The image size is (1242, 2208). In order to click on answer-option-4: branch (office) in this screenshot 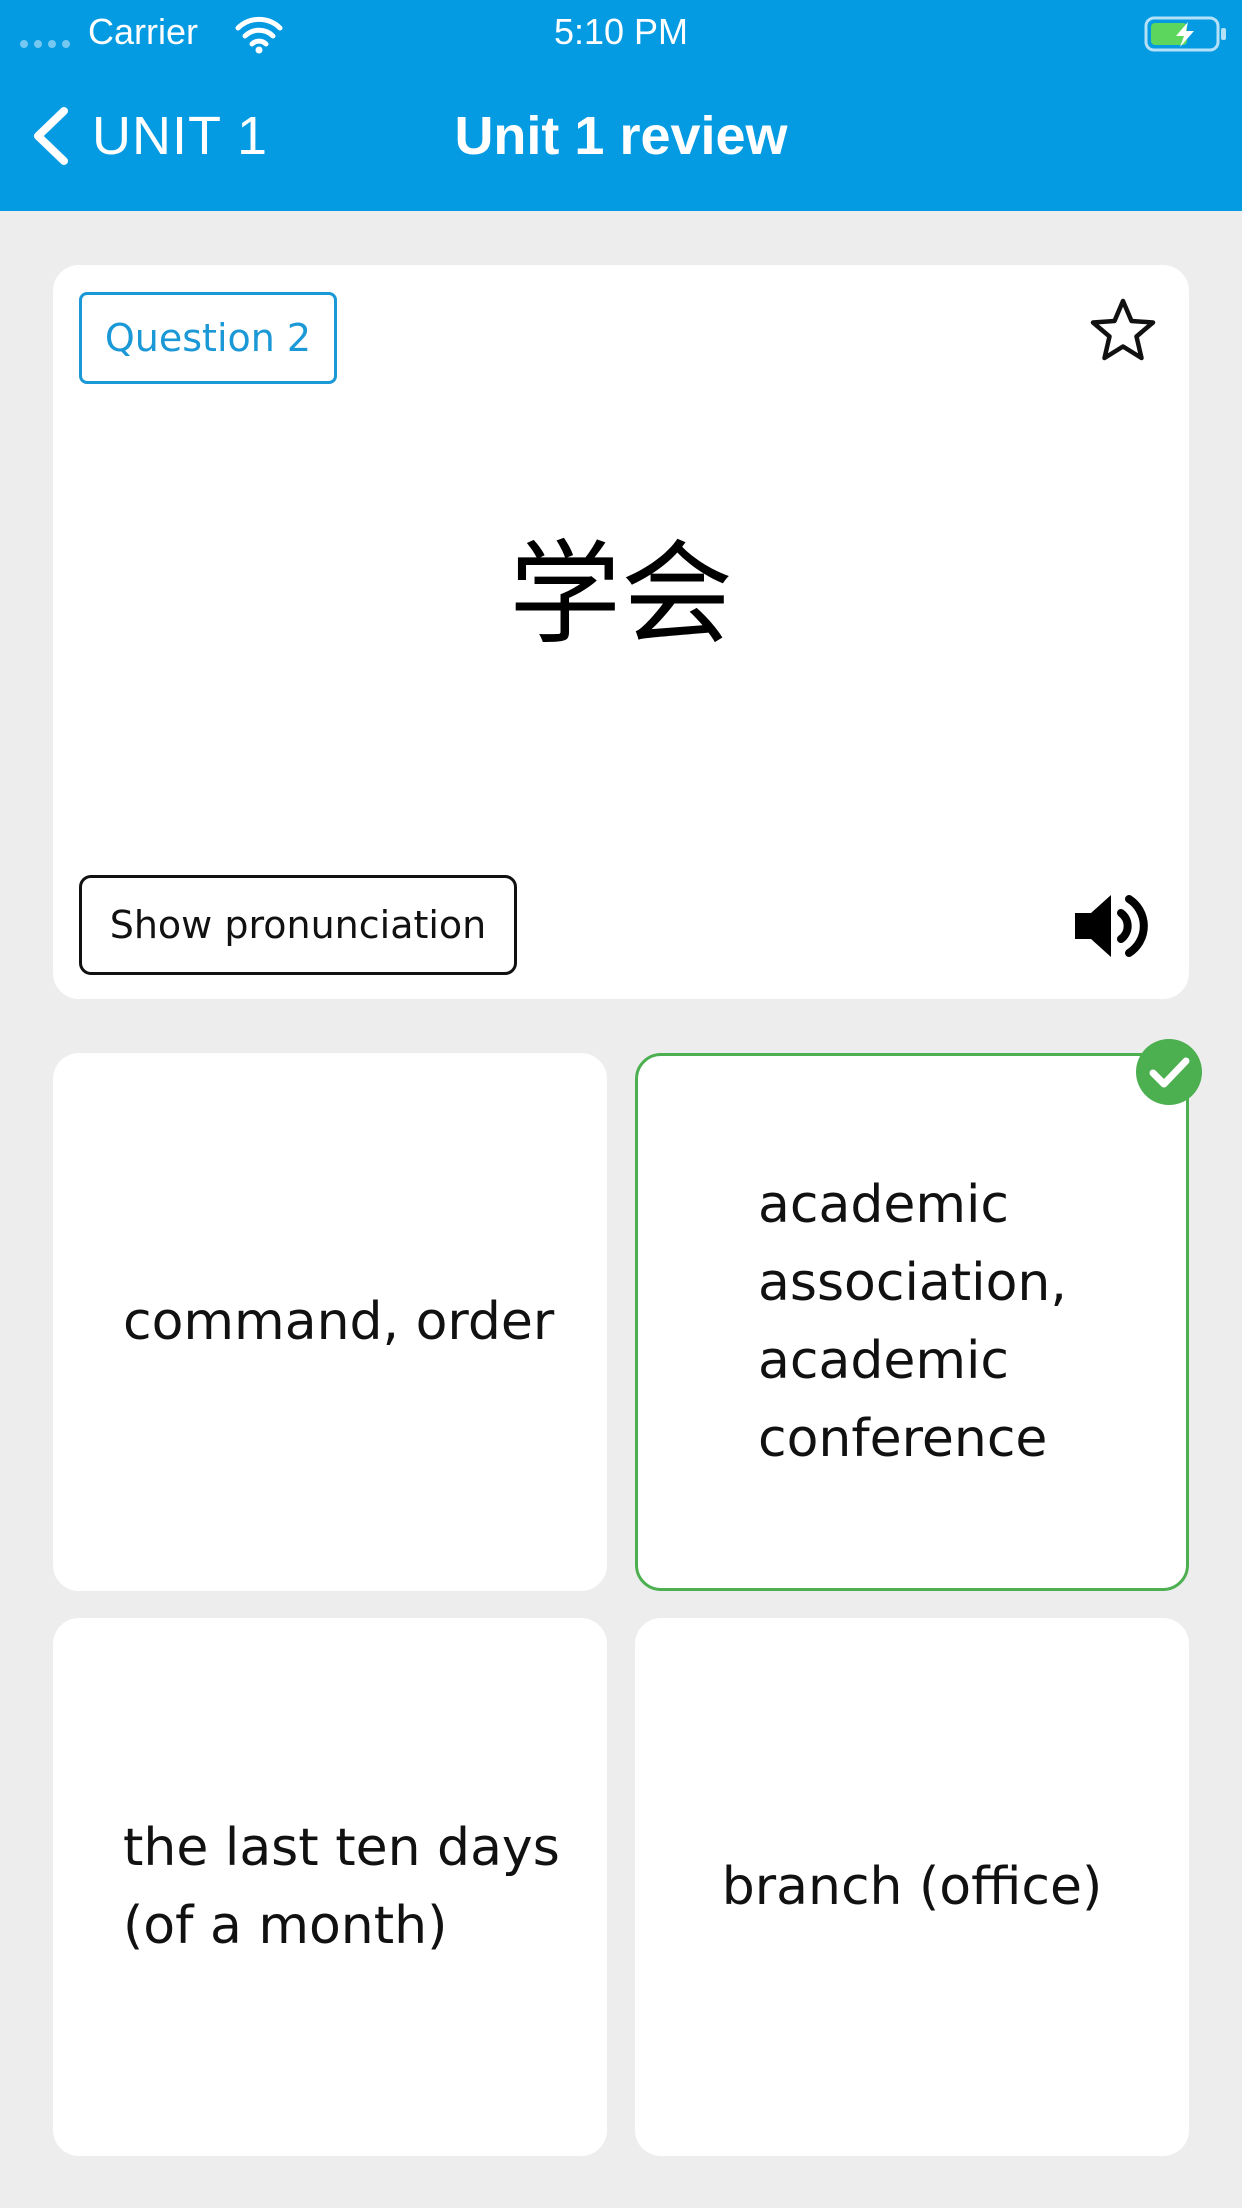, I will do `click(912, 1887)`.